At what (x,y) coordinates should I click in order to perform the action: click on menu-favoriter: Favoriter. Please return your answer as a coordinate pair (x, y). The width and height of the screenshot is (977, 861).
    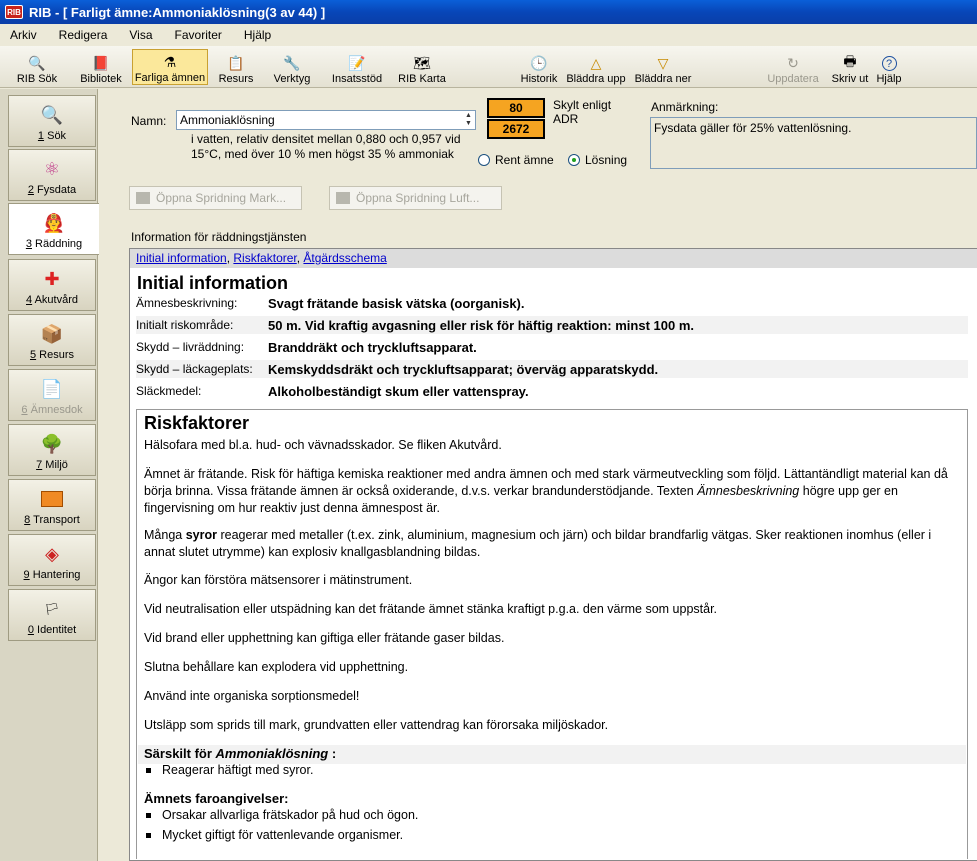
    Looking at the image, I should click on (198, 35).